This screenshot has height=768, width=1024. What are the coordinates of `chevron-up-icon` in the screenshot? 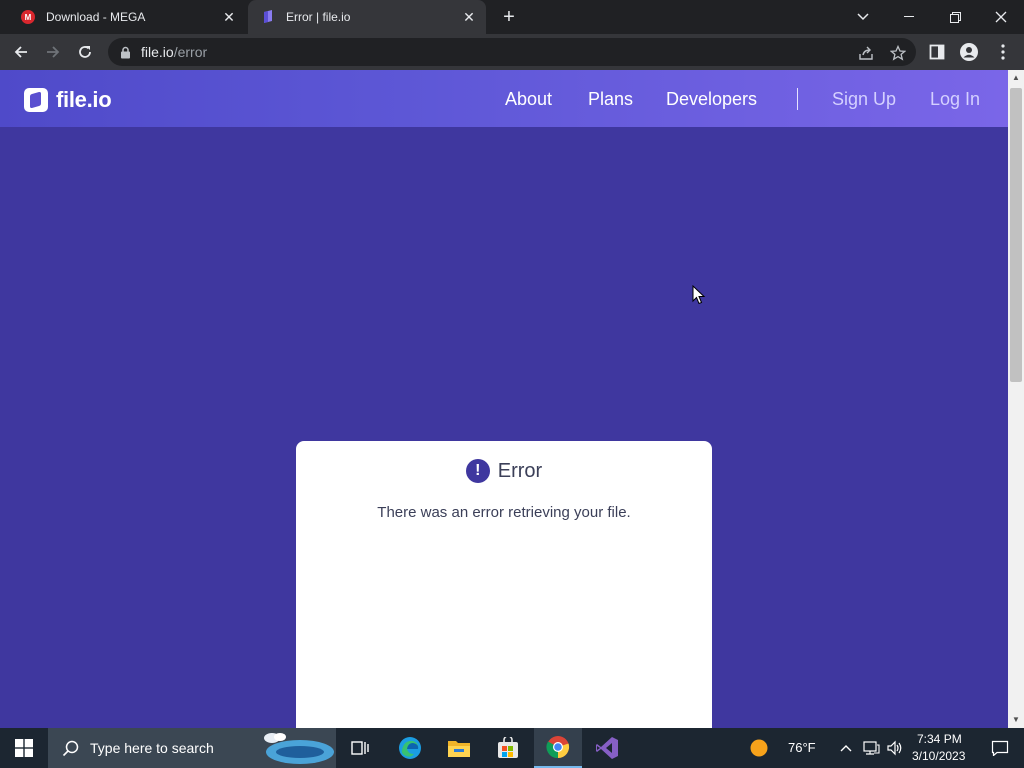 It's located at (846, 748).